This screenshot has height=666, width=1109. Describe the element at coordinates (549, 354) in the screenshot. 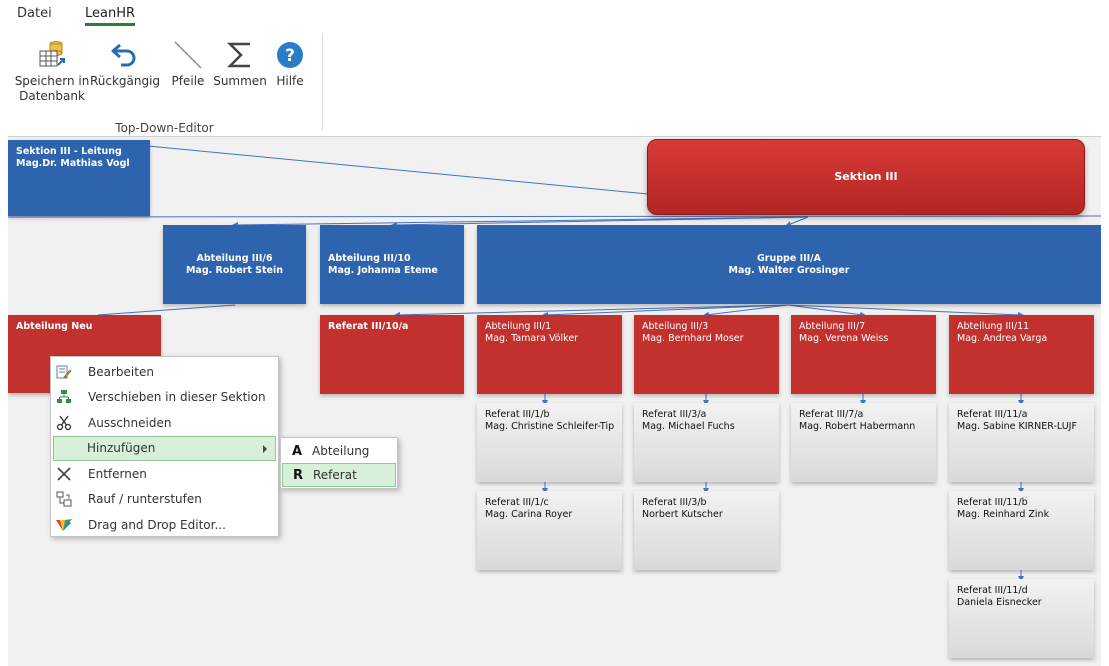

I see `org-box-abteilung-iii-1: Abteilung III/1 Mag. Tamara Völker` at that location.